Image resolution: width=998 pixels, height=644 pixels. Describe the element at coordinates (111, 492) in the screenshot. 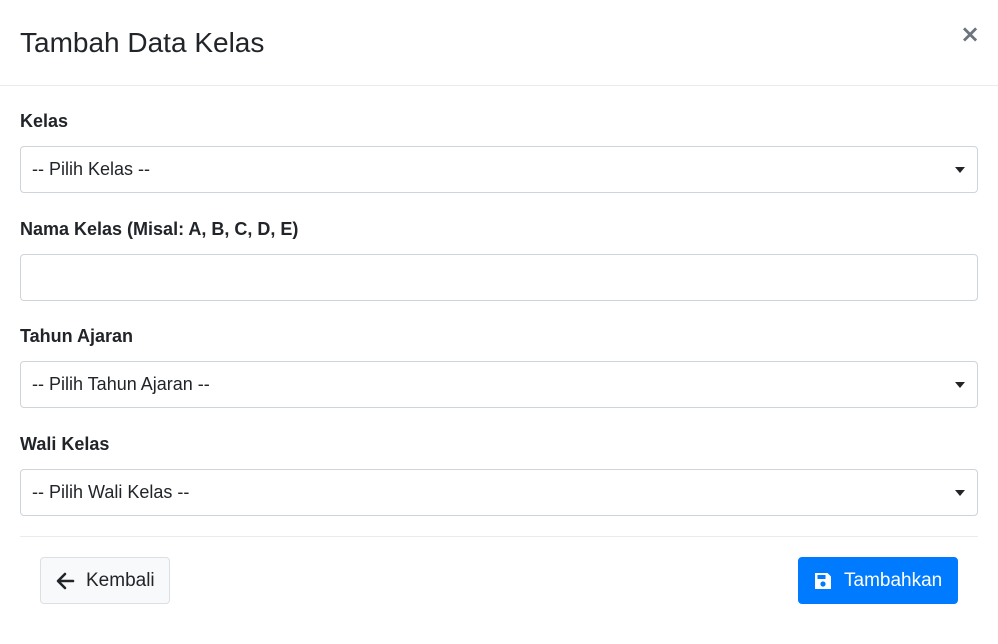

I see `wali-kelas-select-value: -- Pilih Wali Kelas --` at that location.